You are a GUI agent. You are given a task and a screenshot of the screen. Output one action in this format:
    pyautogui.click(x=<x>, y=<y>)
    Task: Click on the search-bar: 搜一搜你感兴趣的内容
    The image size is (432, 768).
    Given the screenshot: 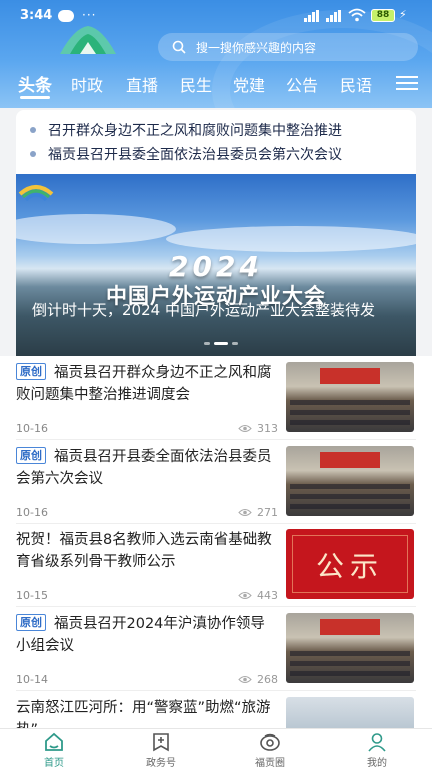 What is the action you would take?
    pyautogui.click(x=288, y=47)
    